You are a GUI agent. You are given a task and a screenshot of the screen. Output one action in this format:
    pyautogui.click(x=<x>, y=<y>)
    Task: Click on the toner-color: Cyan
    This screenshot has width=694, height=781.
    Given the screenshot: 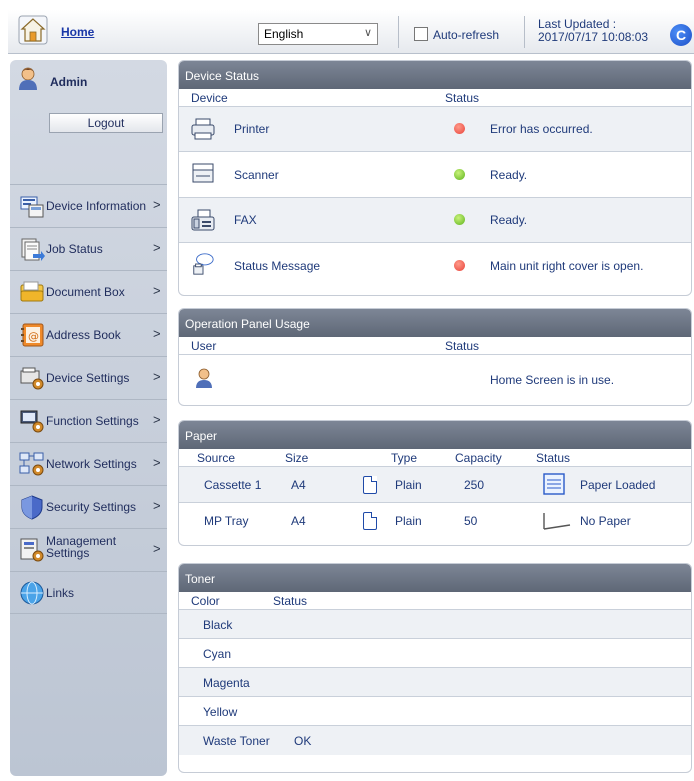 What is the action you would take?
    pyautogui.click(x=217, y=654)
    